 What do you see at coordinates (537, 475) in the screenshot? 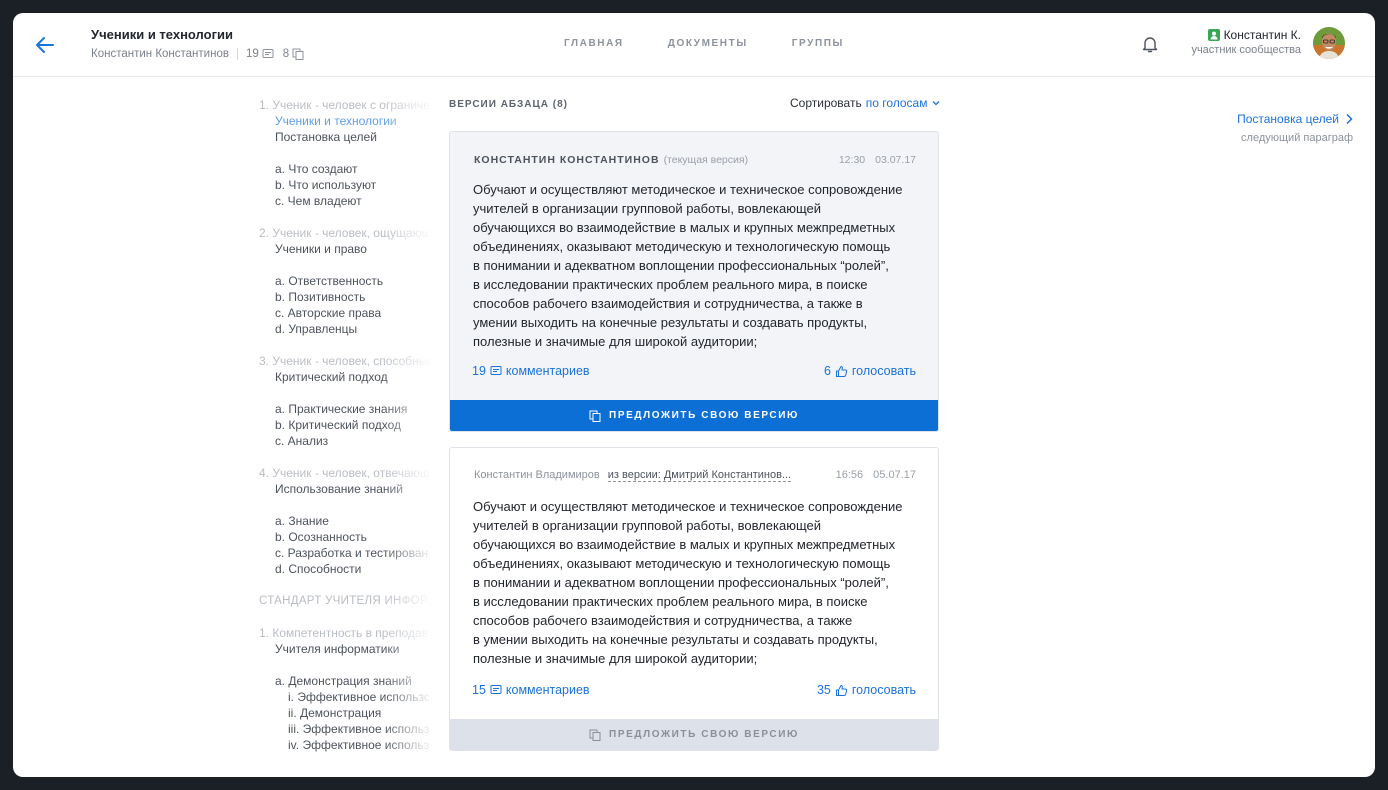
I see `version-author: Константин Владимиров` at bounding box center [537, 475].